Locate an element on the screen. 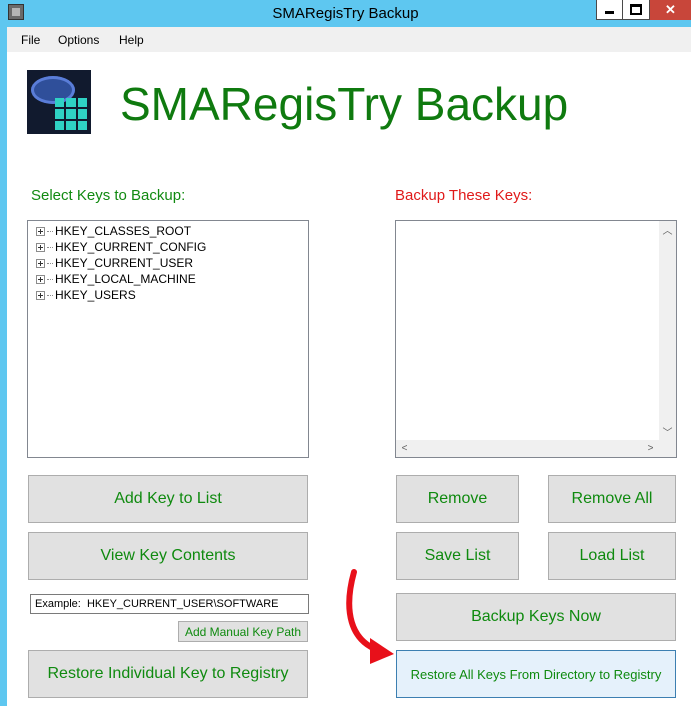 The height and width of the screenshot is (706, 691). tree-item-hkey-current-config: HKEY_CURRENT_CONFIG is located at coordinates (121, 247).